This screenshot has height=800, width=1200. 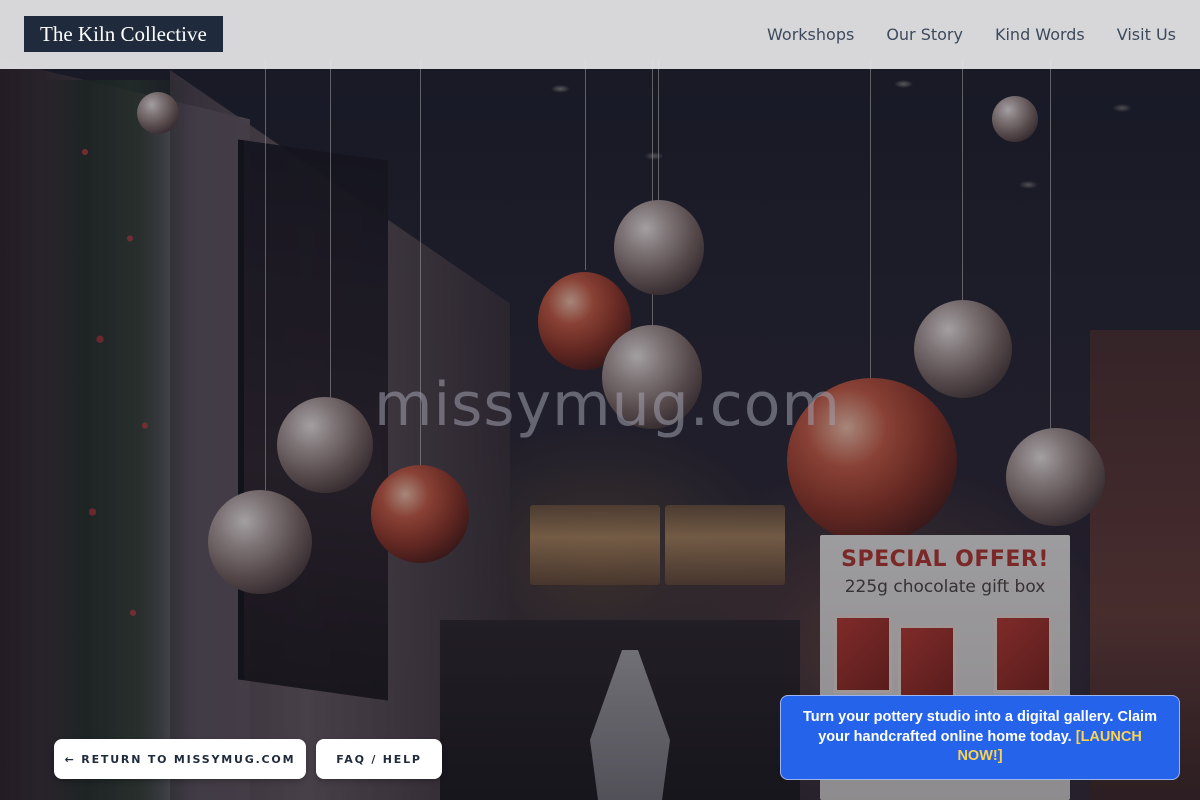 I want to click on brand-logo: The Kiln Collective, so click(x=123, y=34).